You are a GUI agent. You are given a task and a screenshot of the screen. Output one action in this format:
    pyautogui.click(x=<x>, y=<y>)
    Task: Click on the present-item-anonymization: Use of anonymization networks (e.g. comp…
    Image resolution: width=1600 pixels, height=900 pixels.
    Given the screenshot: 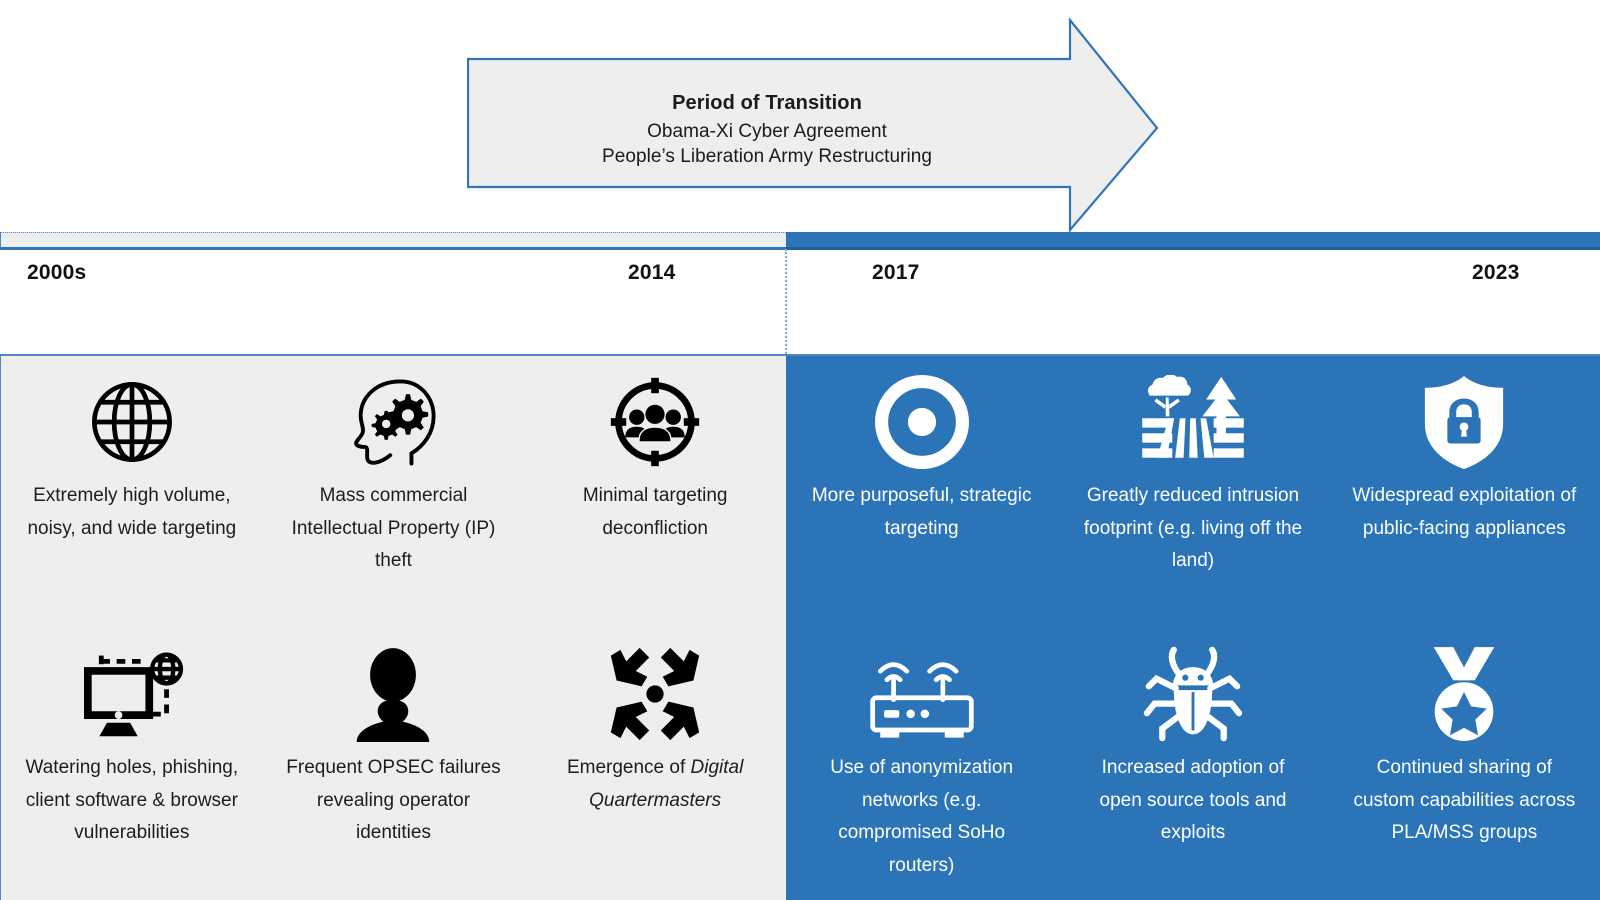 What is the action you would take?
    pyautogui.click(x=921, y=764)
    